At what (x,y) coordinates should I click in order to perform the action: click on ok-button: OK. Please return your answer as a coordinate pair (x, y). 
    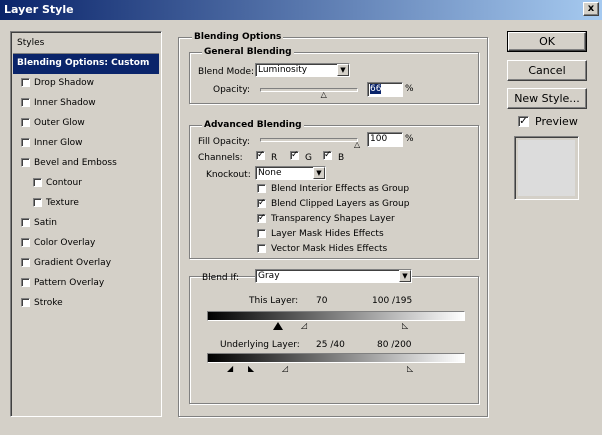
    Looking at the image, I should click on (547, 41).